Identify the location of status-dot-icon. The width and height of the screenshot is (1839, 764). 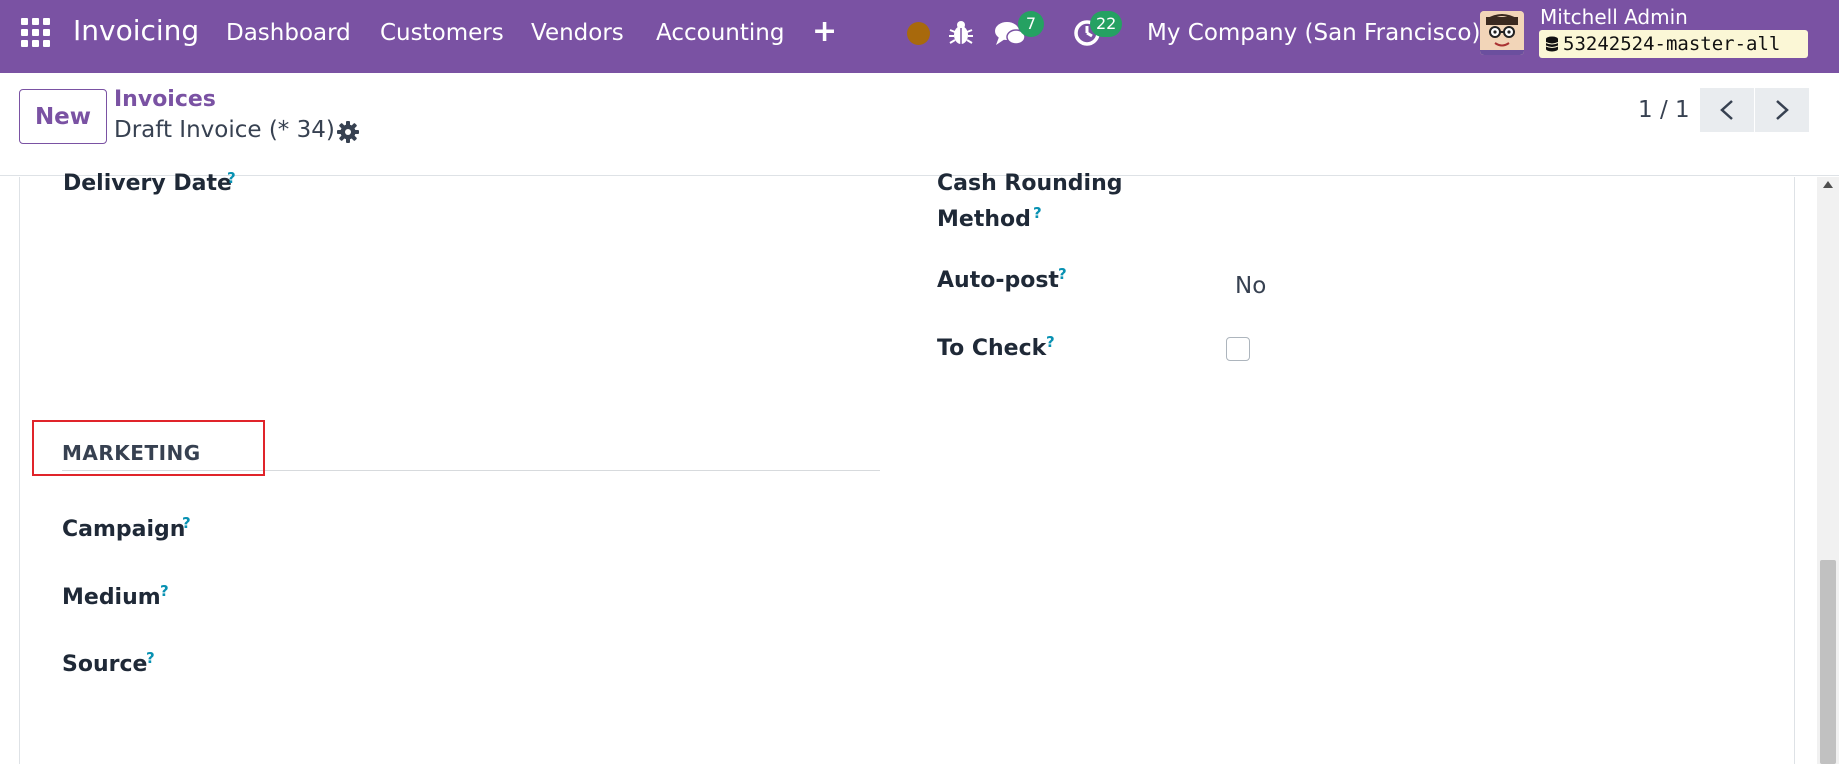
(918, 33).